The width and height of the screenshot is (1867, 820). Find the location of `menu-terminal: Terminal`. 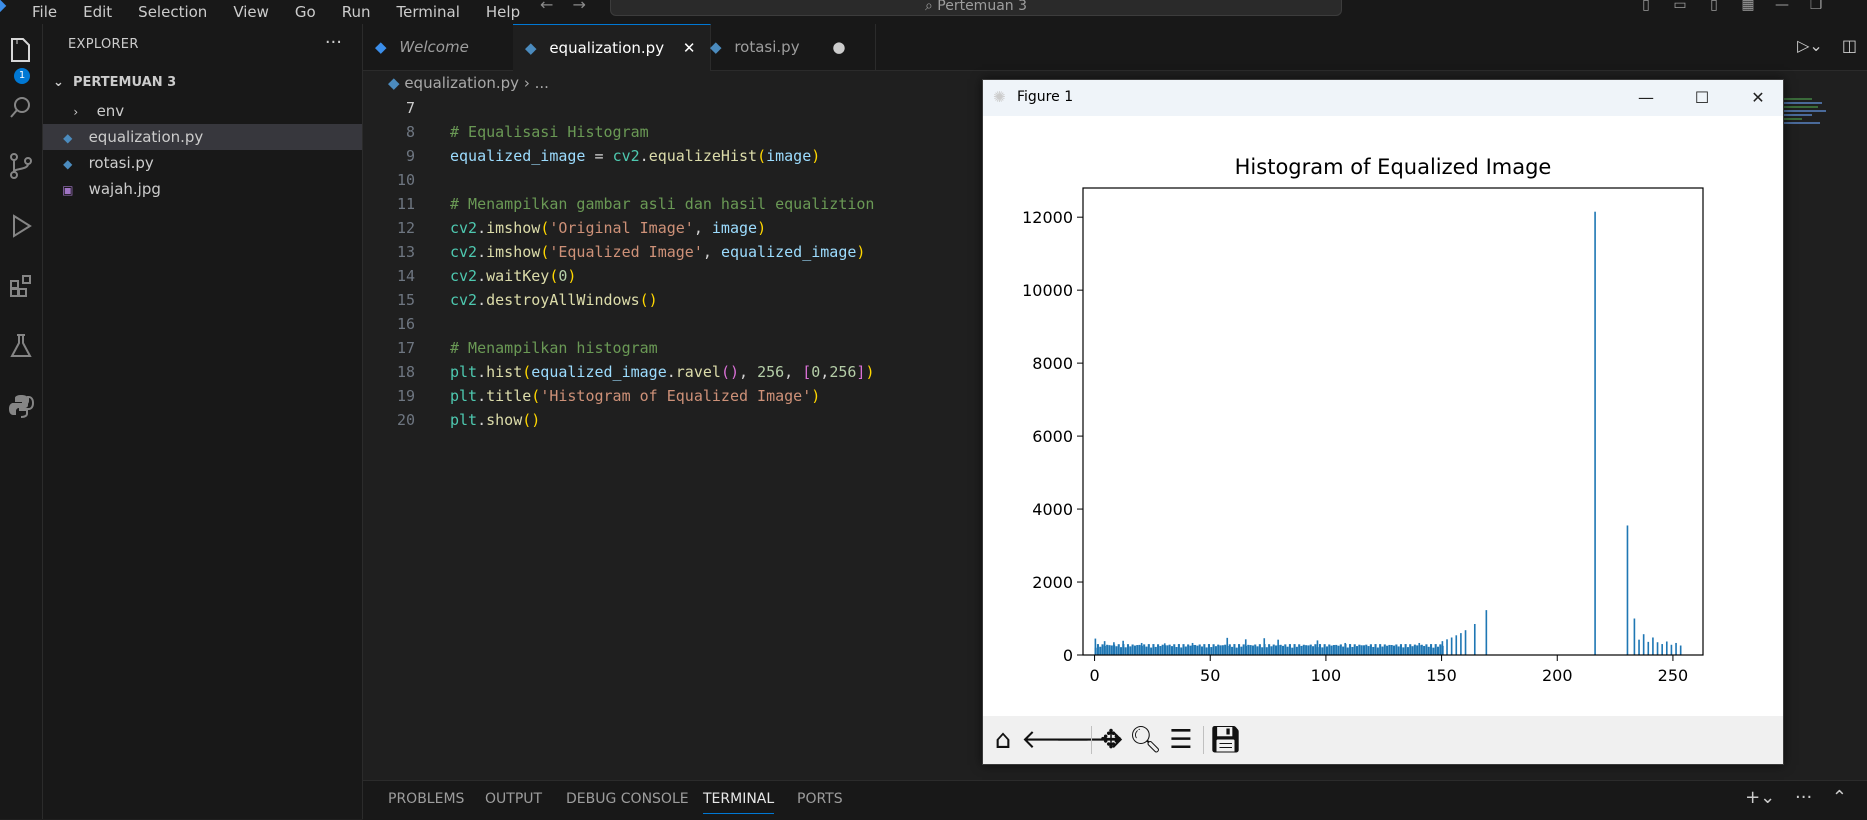

menu-terminal: Terminal is located at coordinates (428, 12).